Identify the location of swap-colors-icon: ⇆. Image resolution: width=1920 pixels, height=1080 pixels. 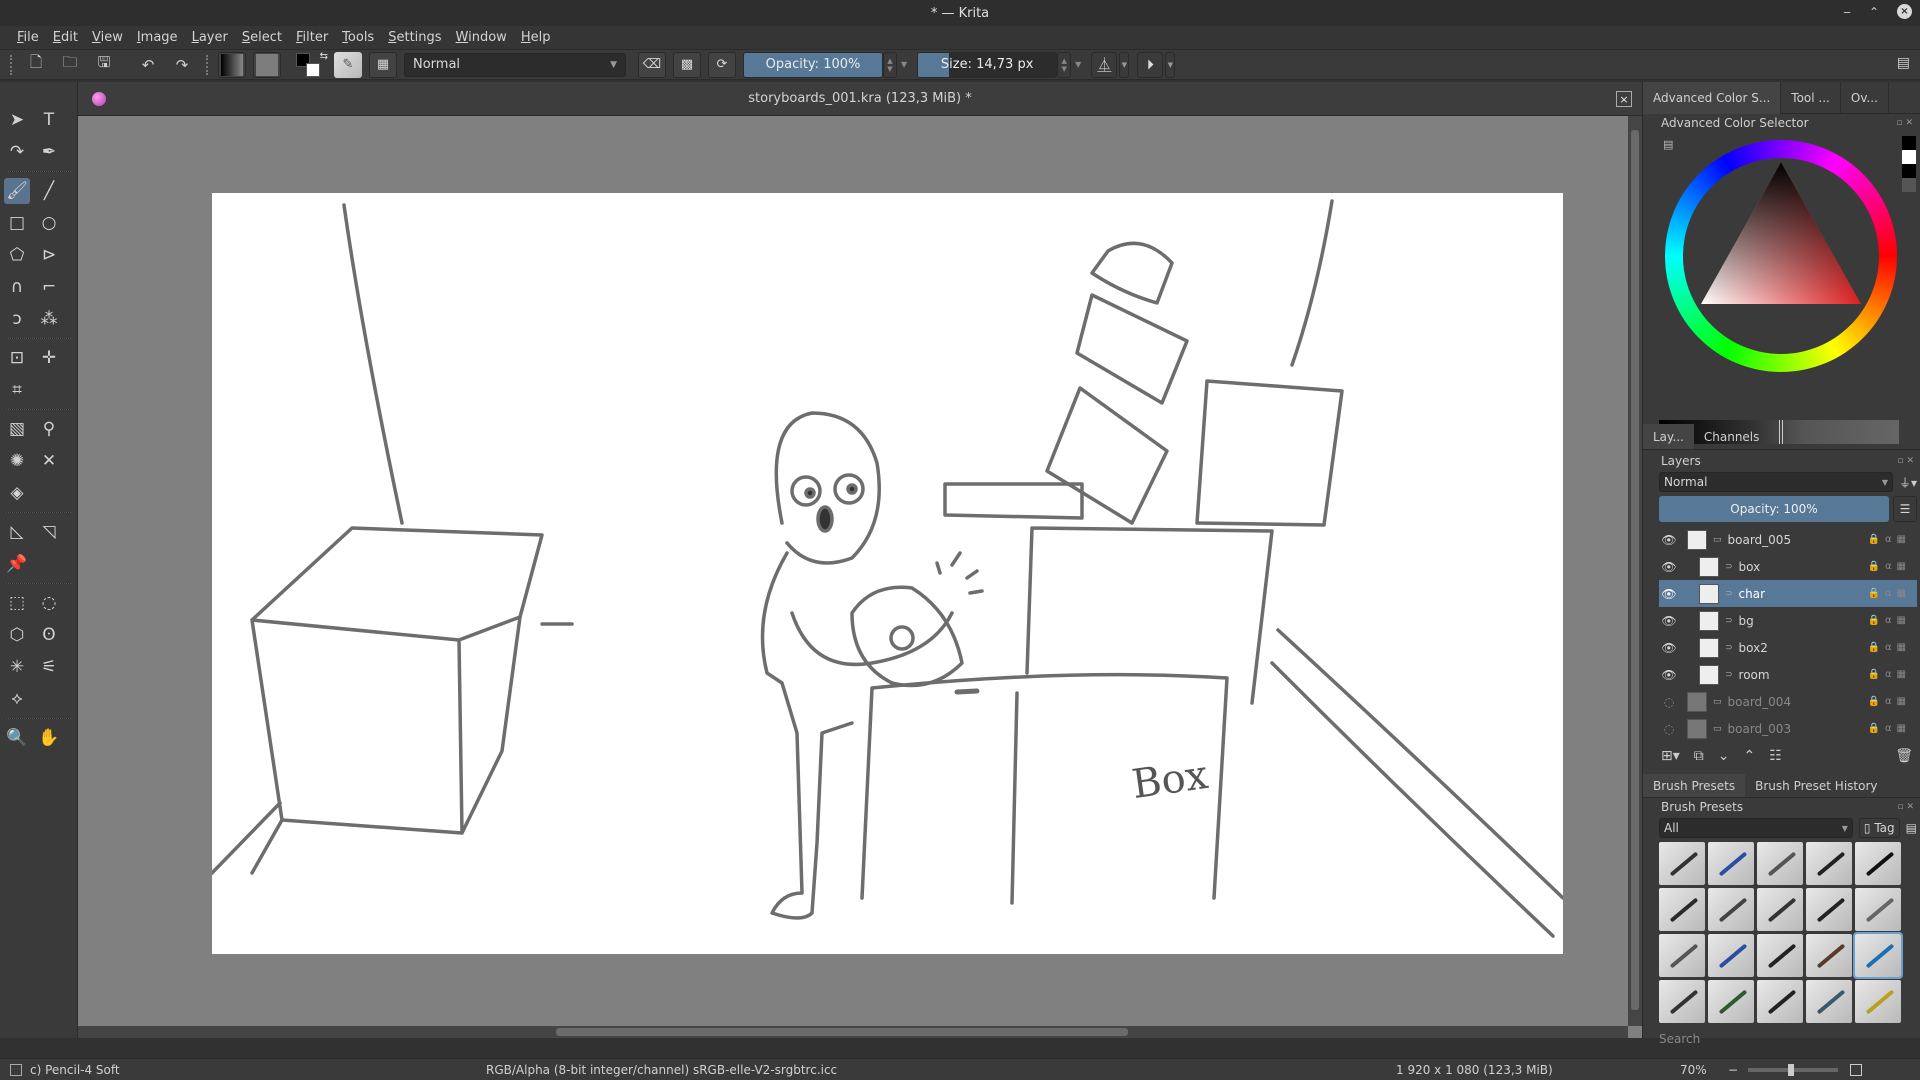
(324, 56).